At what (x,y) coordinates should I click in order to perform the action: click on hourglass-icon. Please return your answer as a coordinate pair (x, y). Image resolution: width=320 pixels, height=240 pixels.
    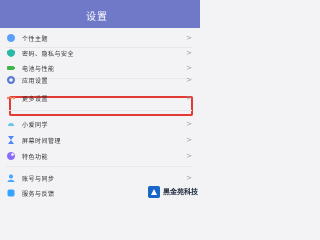
    Looking at the image, I should click on (11, 140).